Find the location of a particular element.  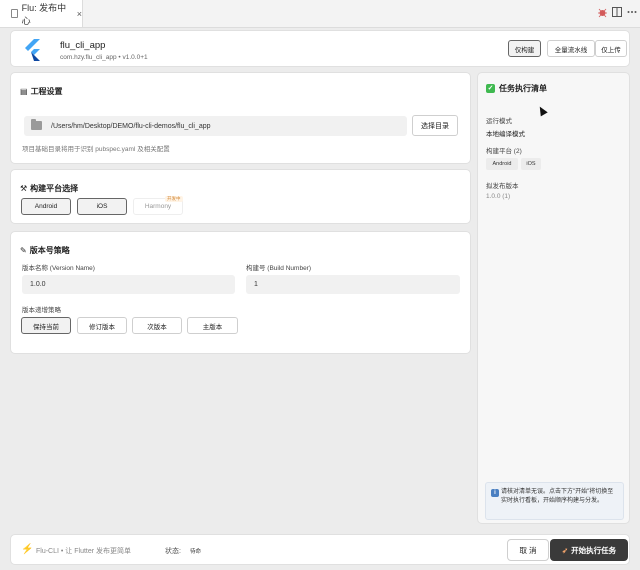

tab-label: Flu: 发布中心 is located at coordinates (44, 14).